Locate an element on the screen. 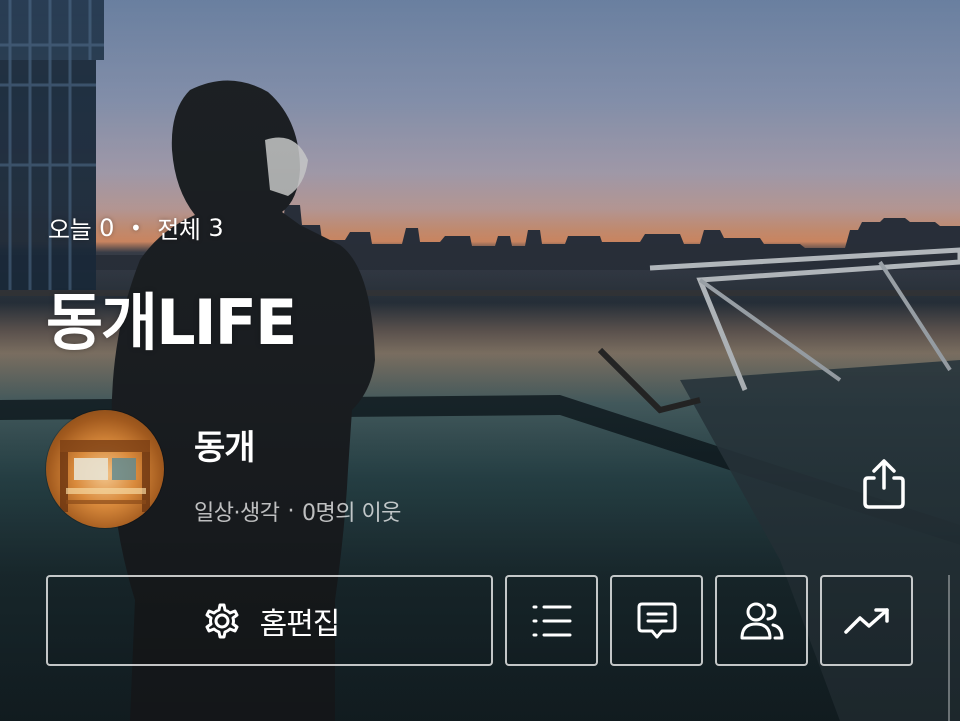 The height and width of the screenshot is (721, 960). comments-button is located at coordinates (656, 620).